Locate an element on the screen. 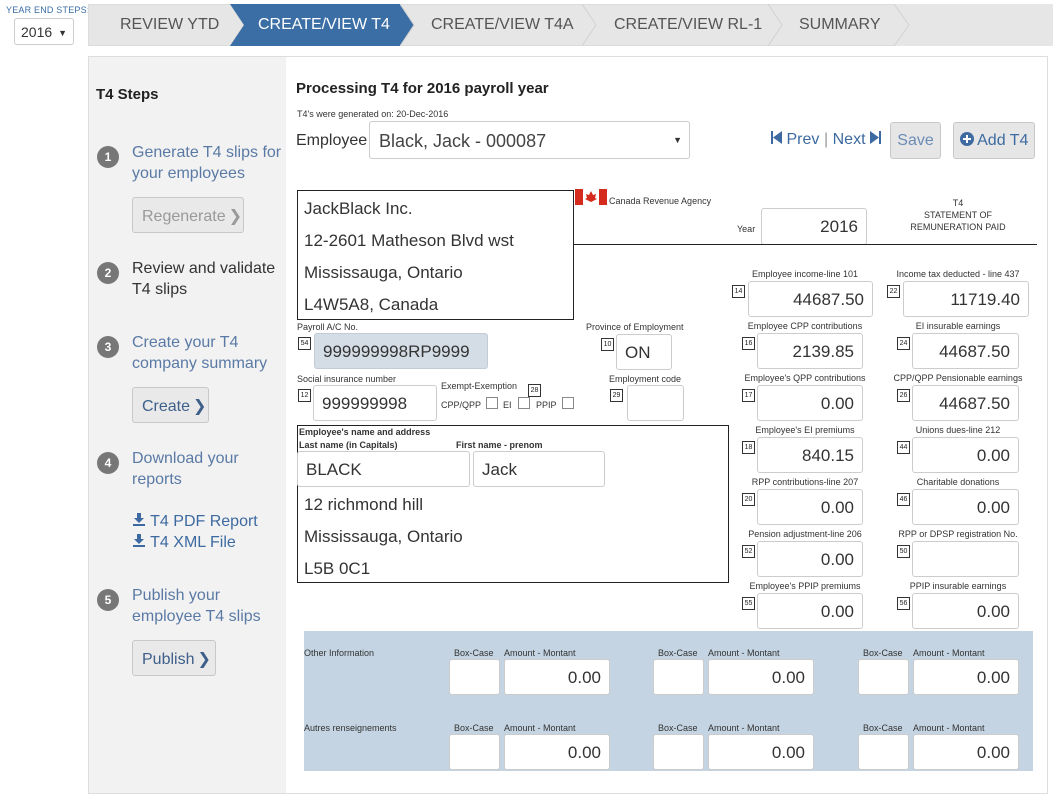  t4-xml-file-label: T4 XML File is located at coordinates (193, 542).